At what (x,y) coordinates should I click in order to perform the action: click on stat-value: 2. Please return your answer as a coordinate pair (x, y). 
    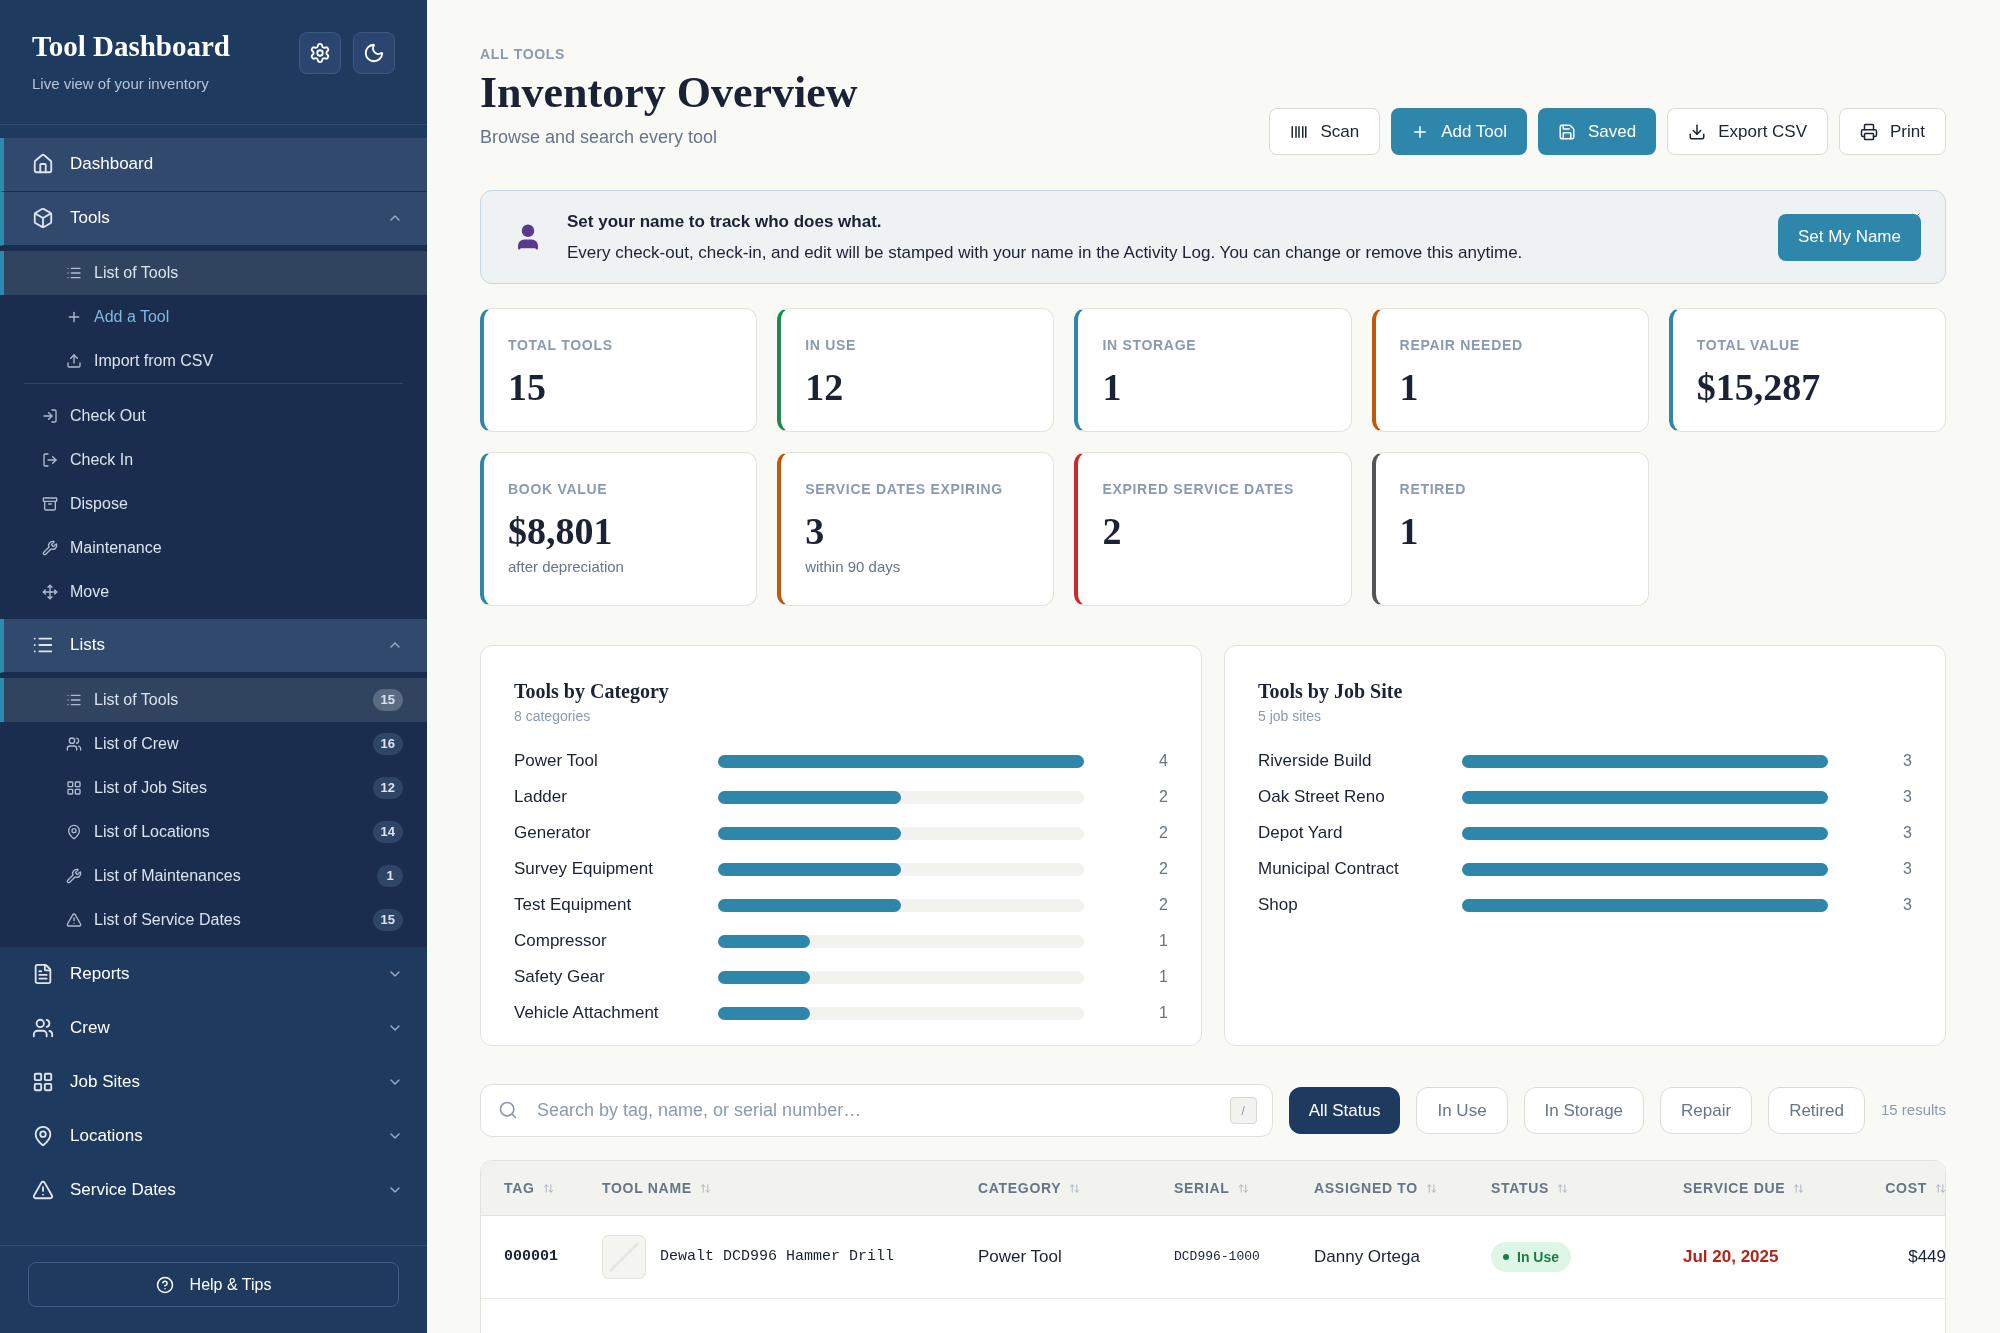
    Looking at the image, I should click on (1112, 531).